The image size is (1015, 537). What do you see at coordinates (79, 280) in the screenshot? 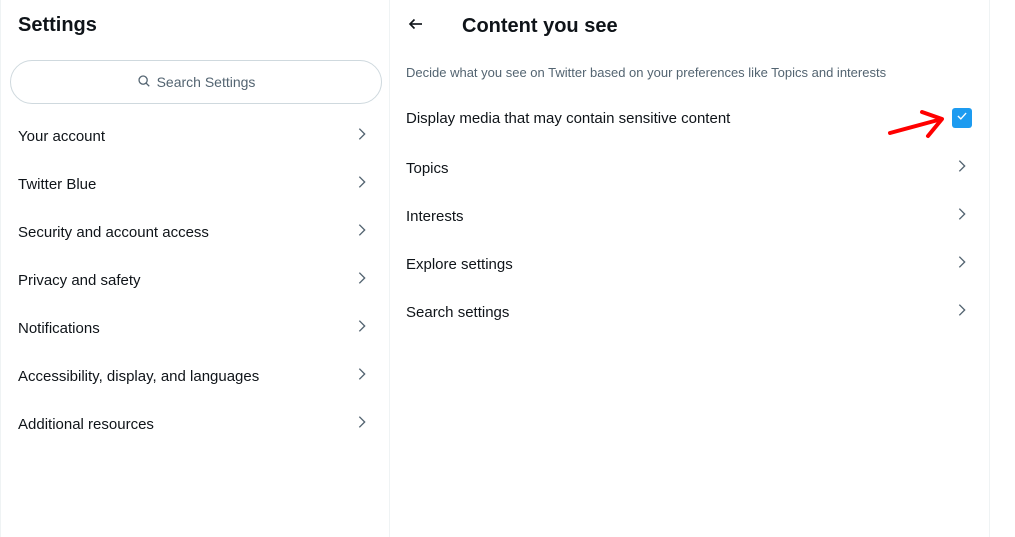
I see `sidebar-item-label: Privacy and safety` at bounding box center [79, 280].